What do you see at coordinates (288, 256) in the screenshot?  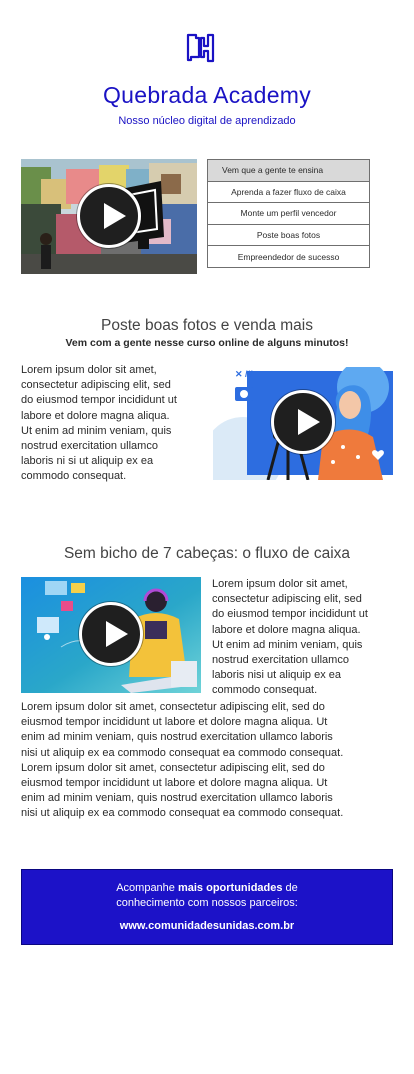 I see `menu-item-empreendedor: Empreendedor de sucesso` at bounding box center [288, 256].